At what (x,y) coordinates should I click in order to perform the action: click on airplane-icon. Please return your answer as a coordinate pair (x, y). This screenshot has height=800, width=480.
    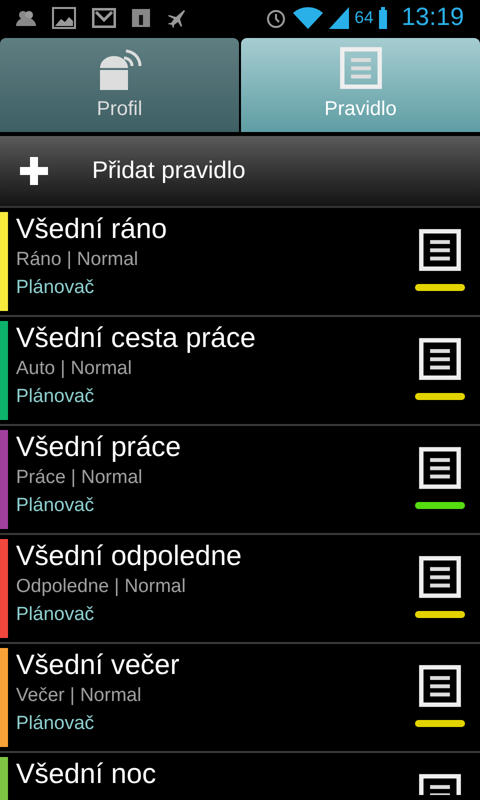
    Looking at the image, I should click on (176, 18).